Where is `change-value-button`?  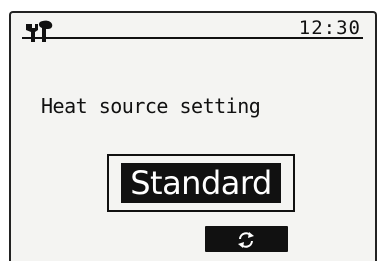
change-value-button is located at coordinates (246, 239).